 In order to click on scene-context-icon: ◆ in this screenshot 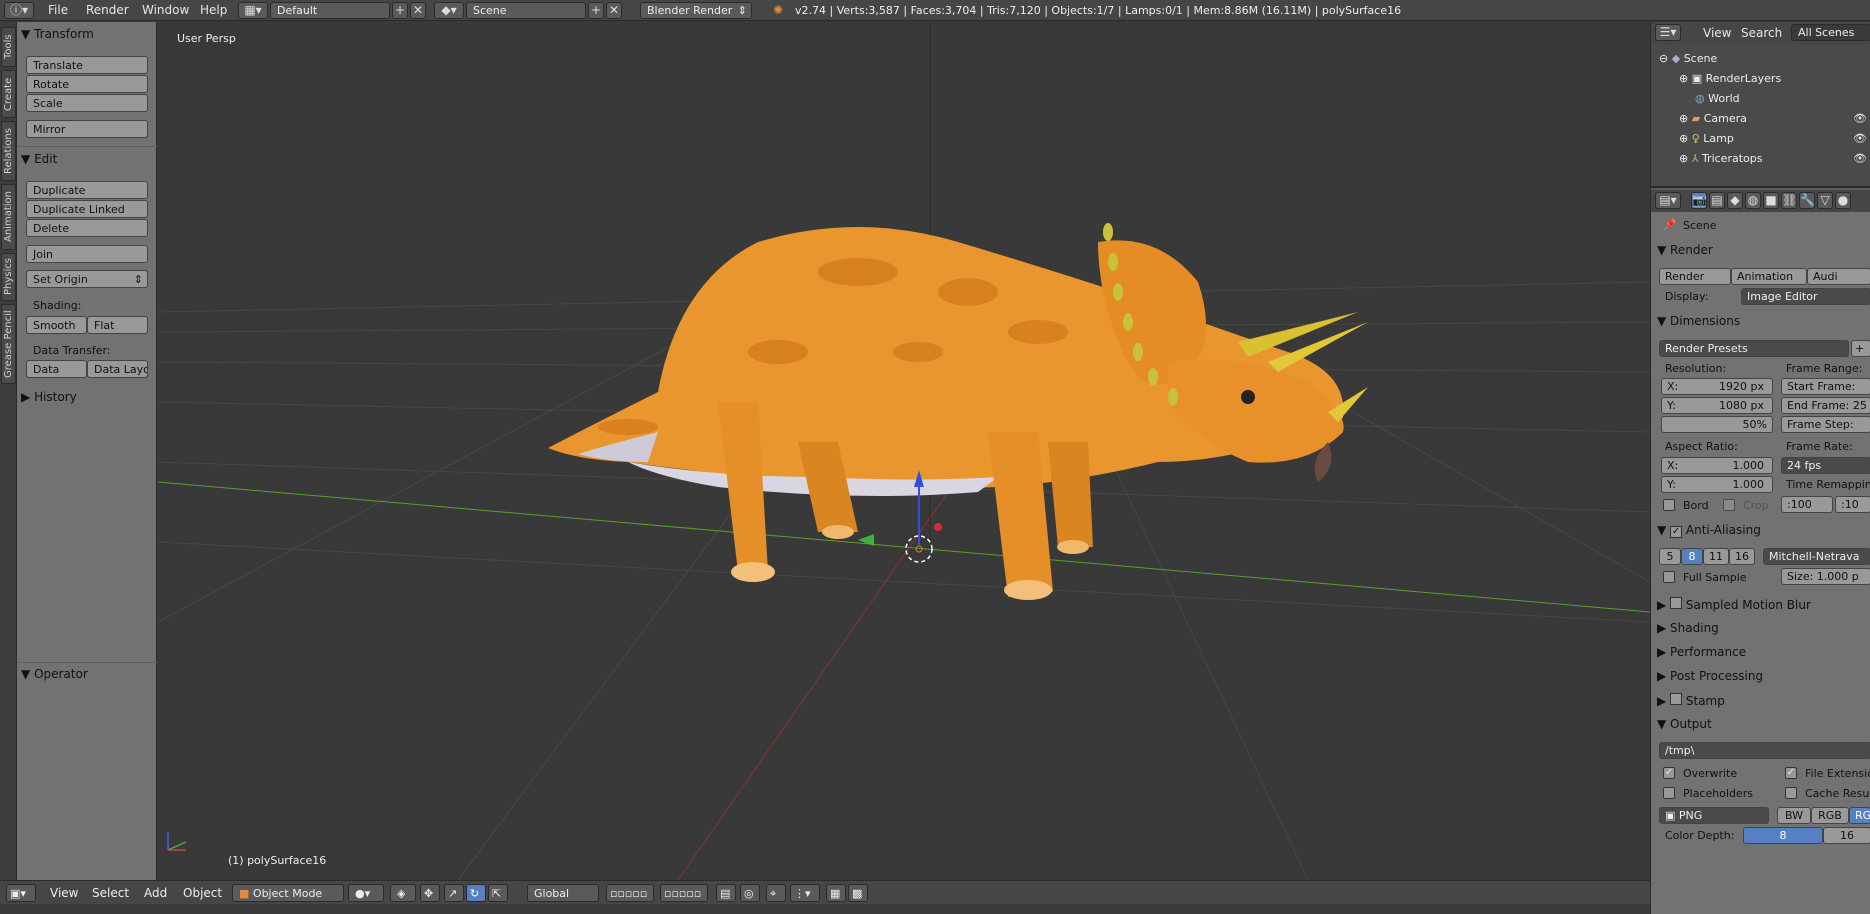, I will do `click(1735, 200)`.